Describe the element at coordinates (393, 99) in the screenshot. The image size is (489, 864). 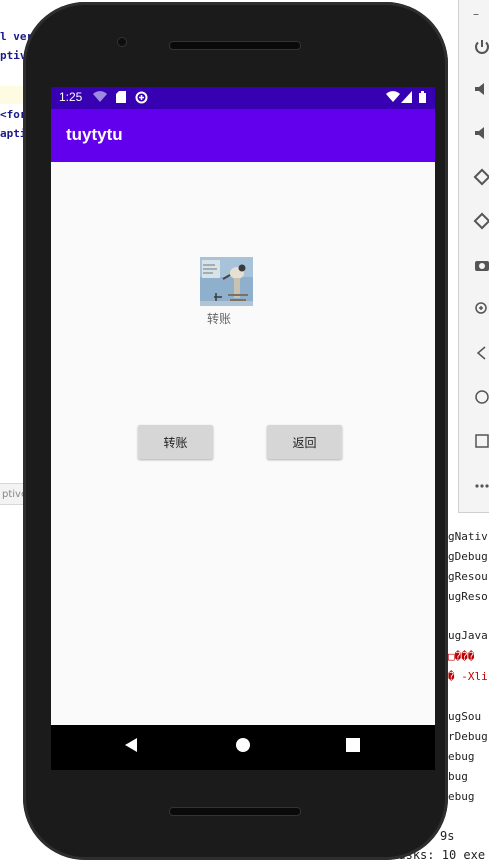
I see `wifi-signal-icon` at that location.